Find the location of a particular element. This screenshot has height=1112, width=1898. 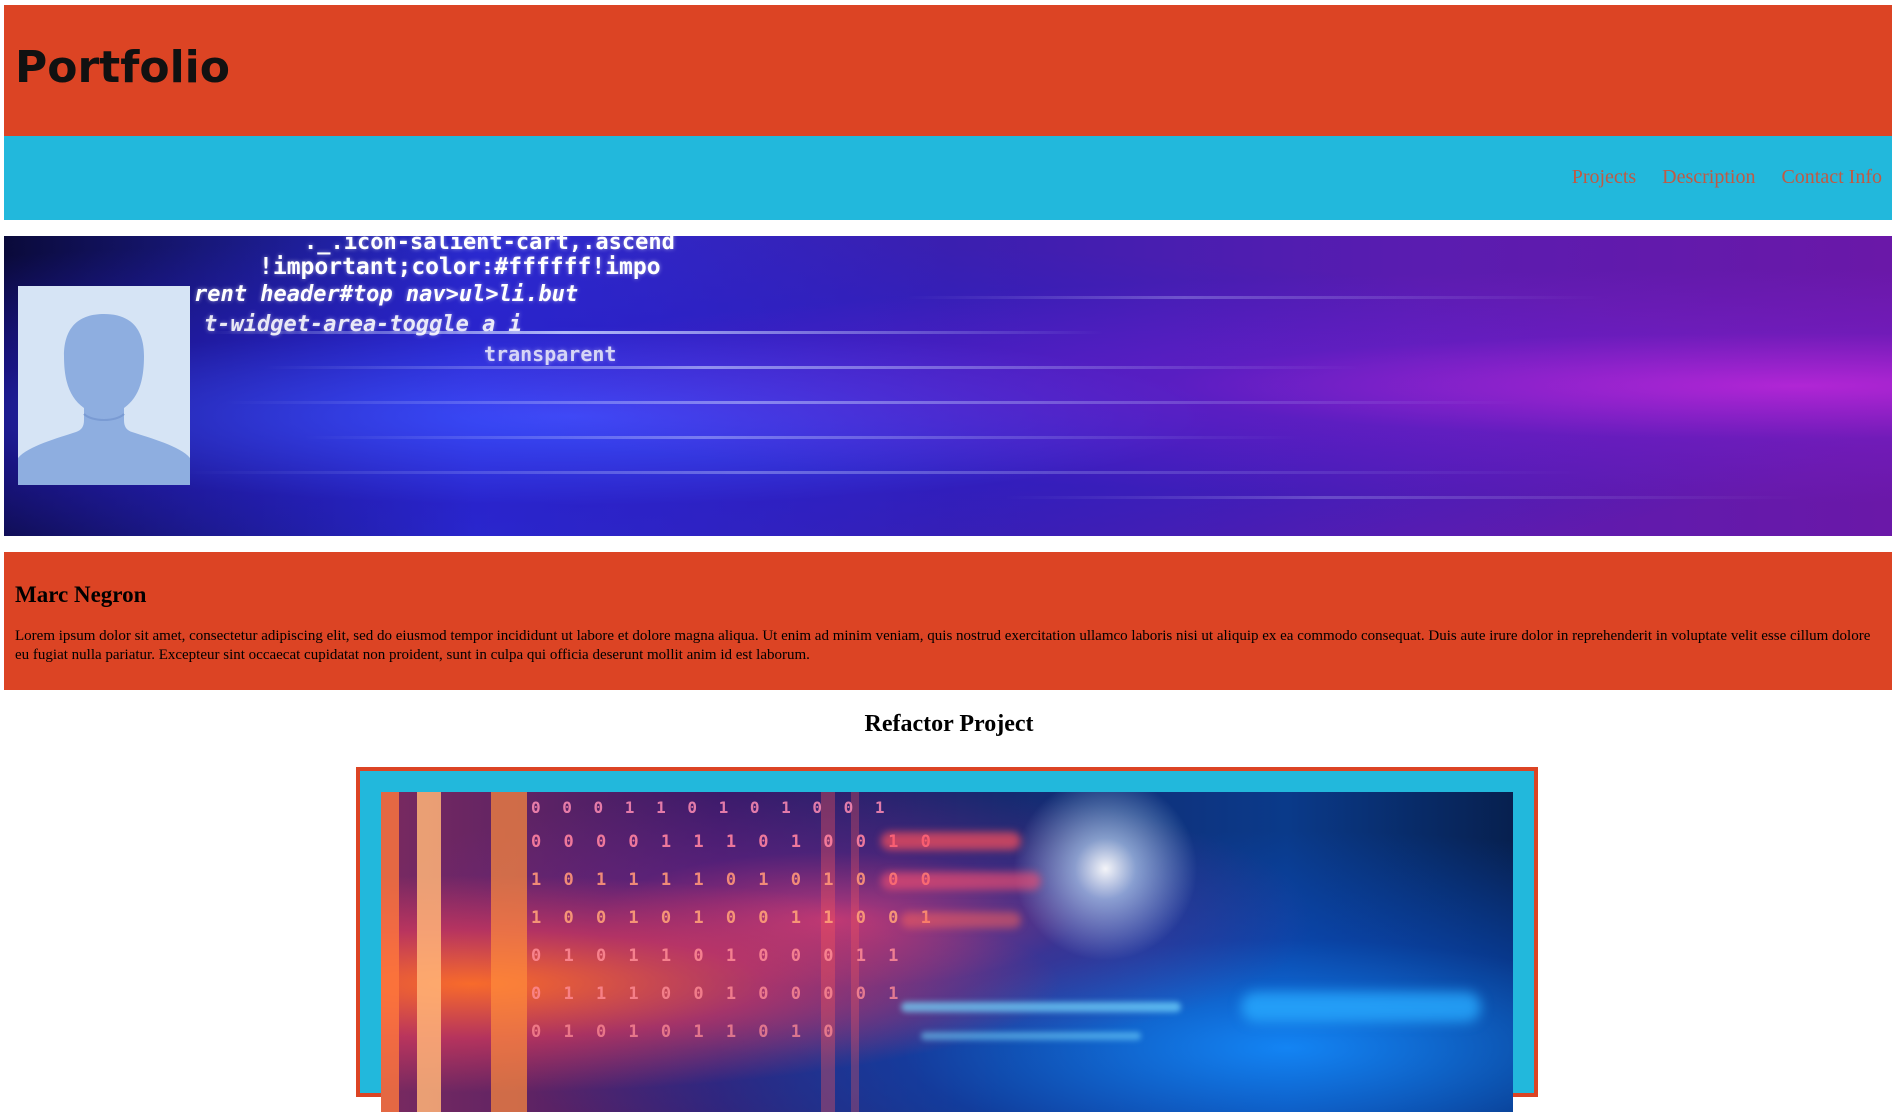

default-avatar-icon is located at coordinates (104, 385).